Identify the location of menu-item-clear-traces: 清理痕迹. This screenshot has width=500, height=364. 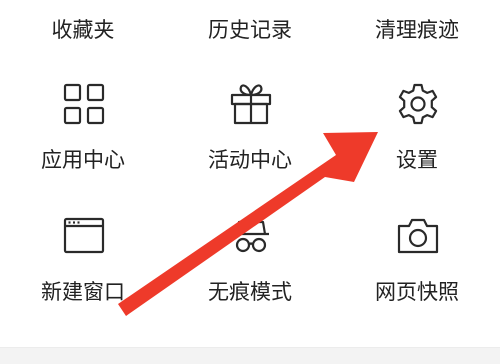
(417, 30).